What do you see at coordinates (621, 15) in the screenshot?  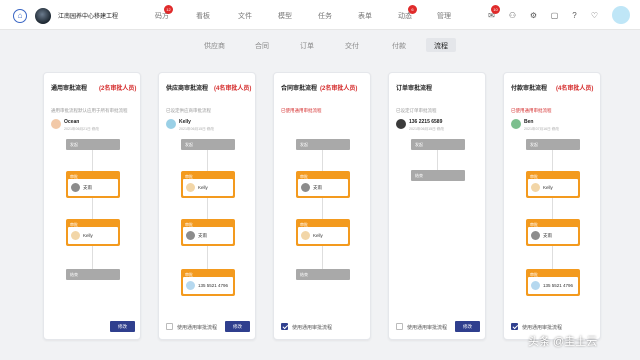 I see `user-avatar` at bounding box center [621, 15].